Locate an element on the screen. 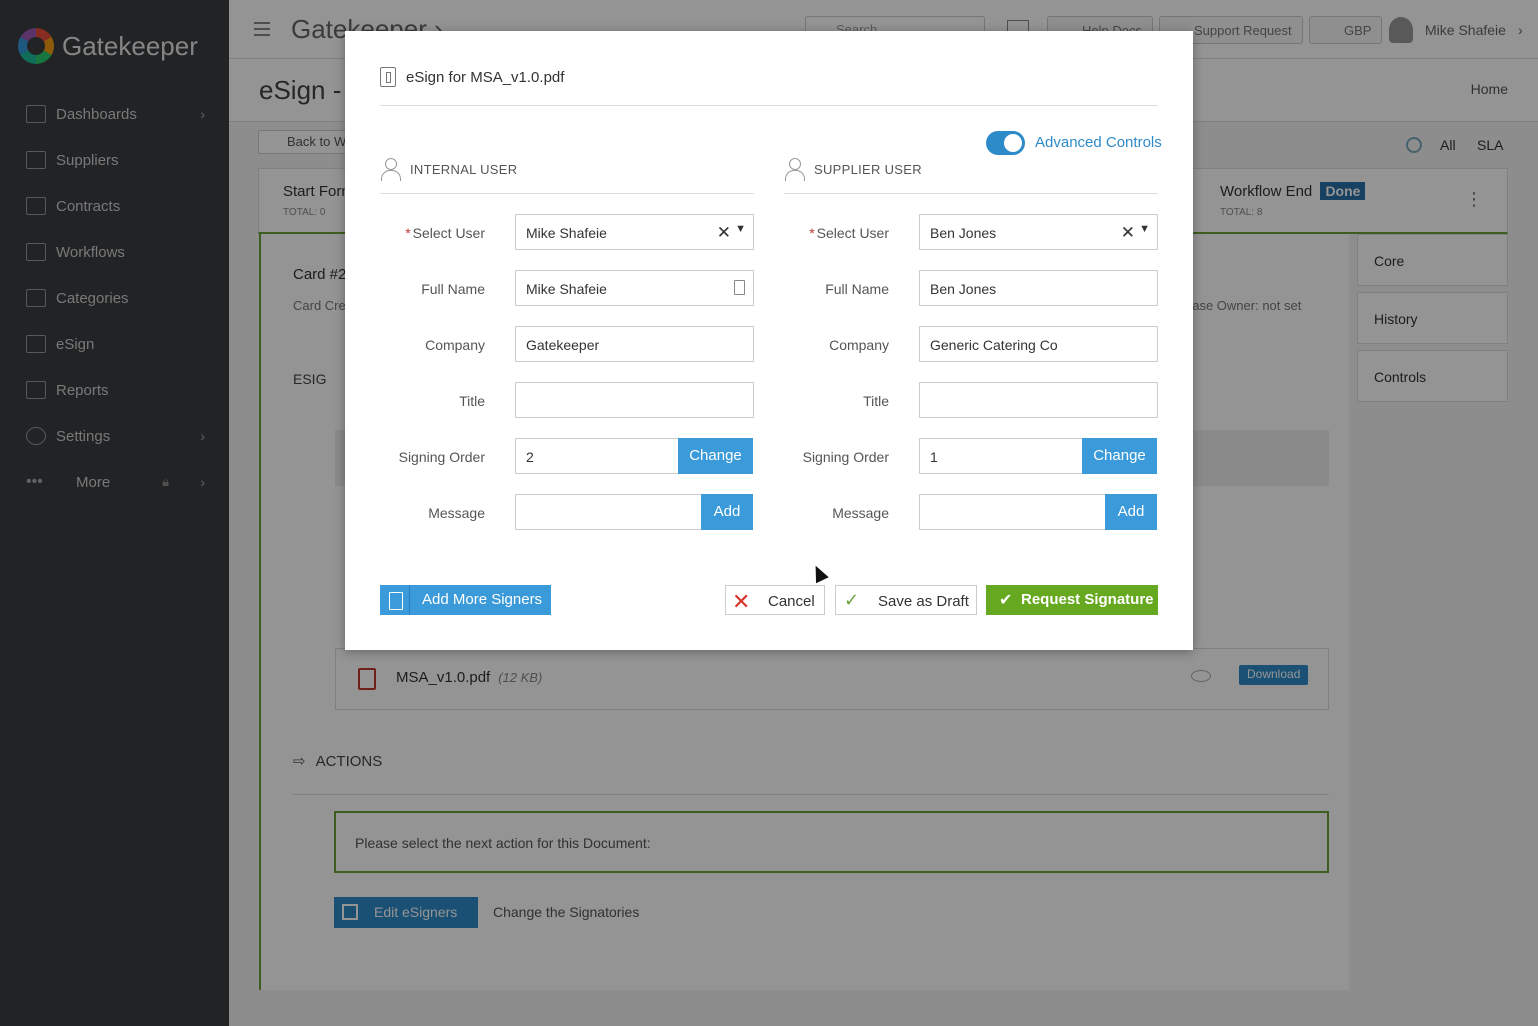  internal-signing-order-field: 2 is located at coordinates (597, 456).